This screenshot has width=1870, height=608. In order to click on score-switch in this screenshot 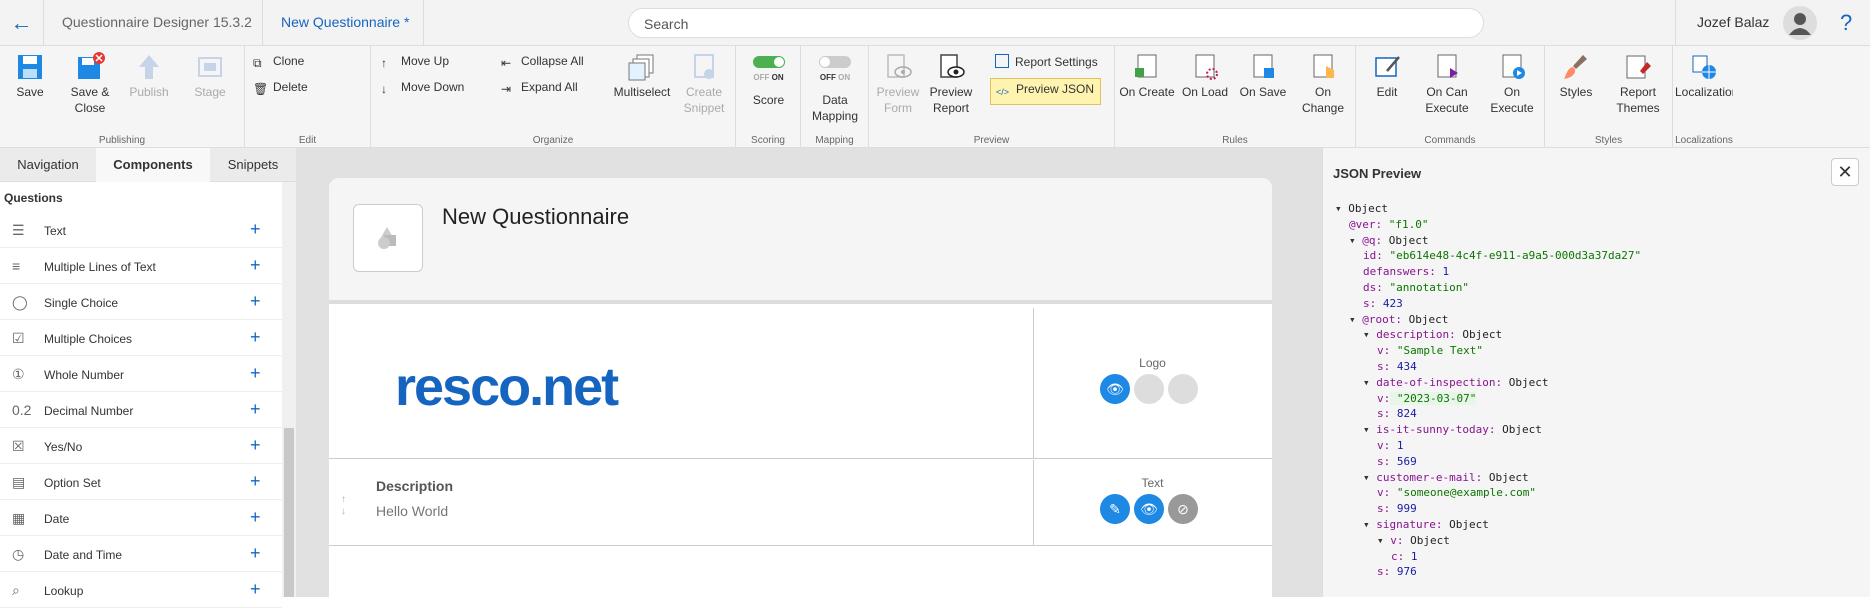, I will do `click(768, 62)`.